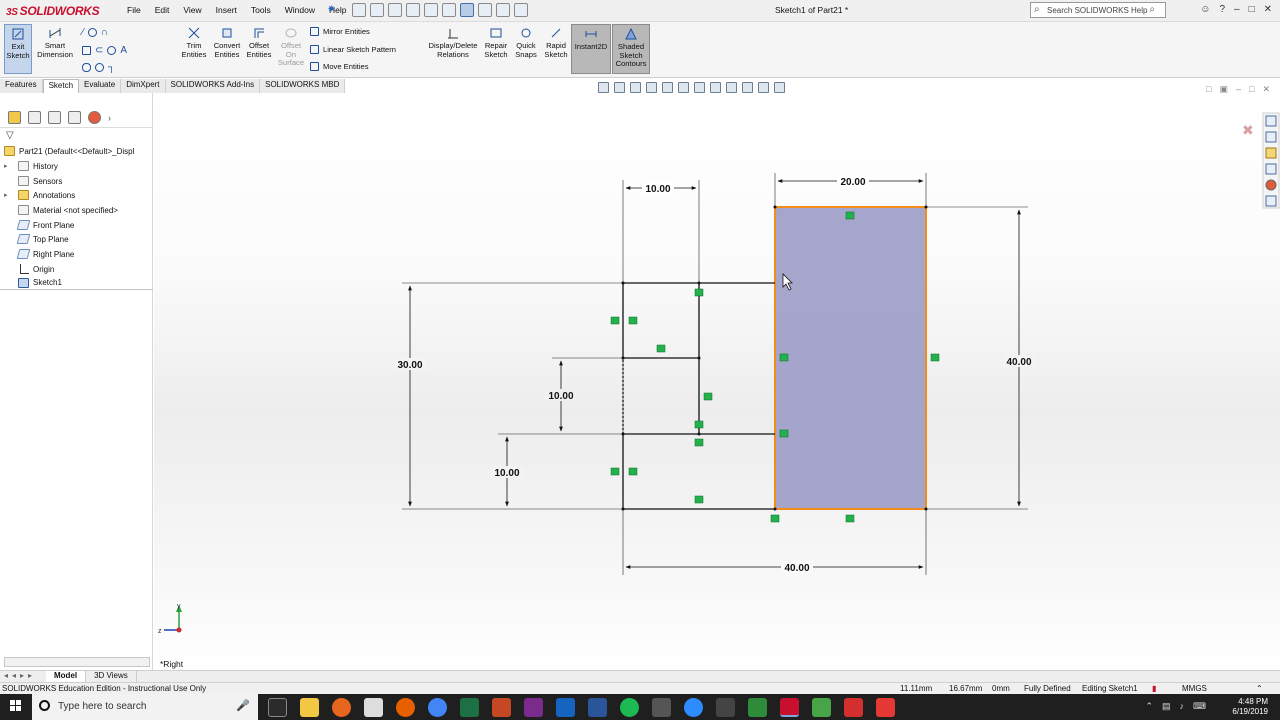  Describe the element at coordinates (1098, 10) in the screenshot. I see `help-search-input: ⌕ Search SOLIDWORKS Help ⌕` at that location.